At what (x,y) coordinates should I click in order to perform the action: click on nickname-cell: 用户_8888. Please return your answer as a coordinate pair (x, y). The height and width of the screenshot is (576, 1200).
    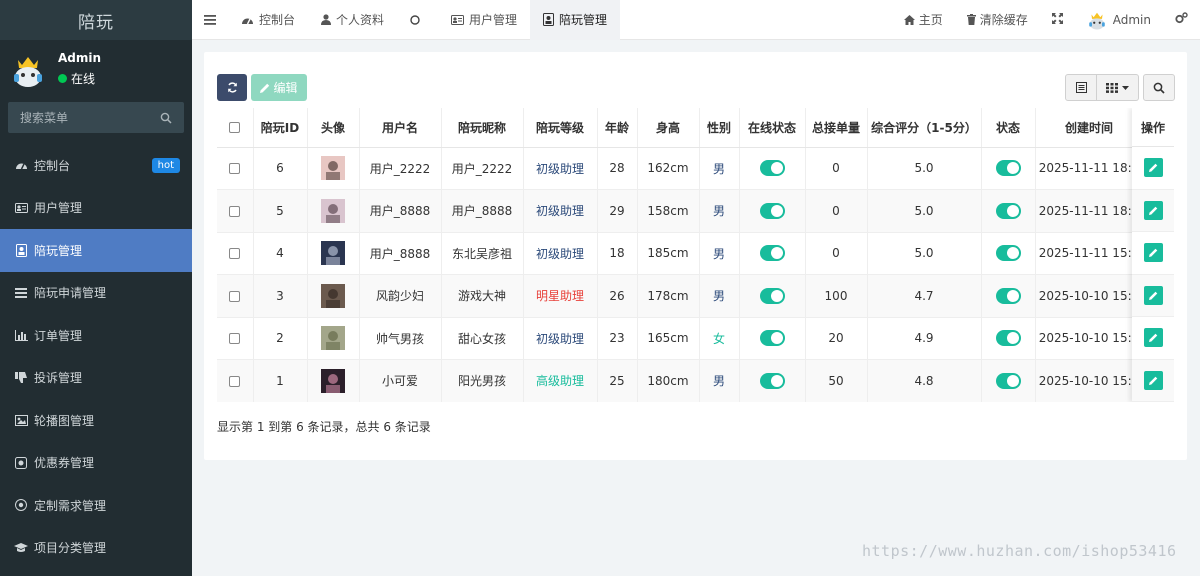
    Looking at the image, I should click on (482, 211).